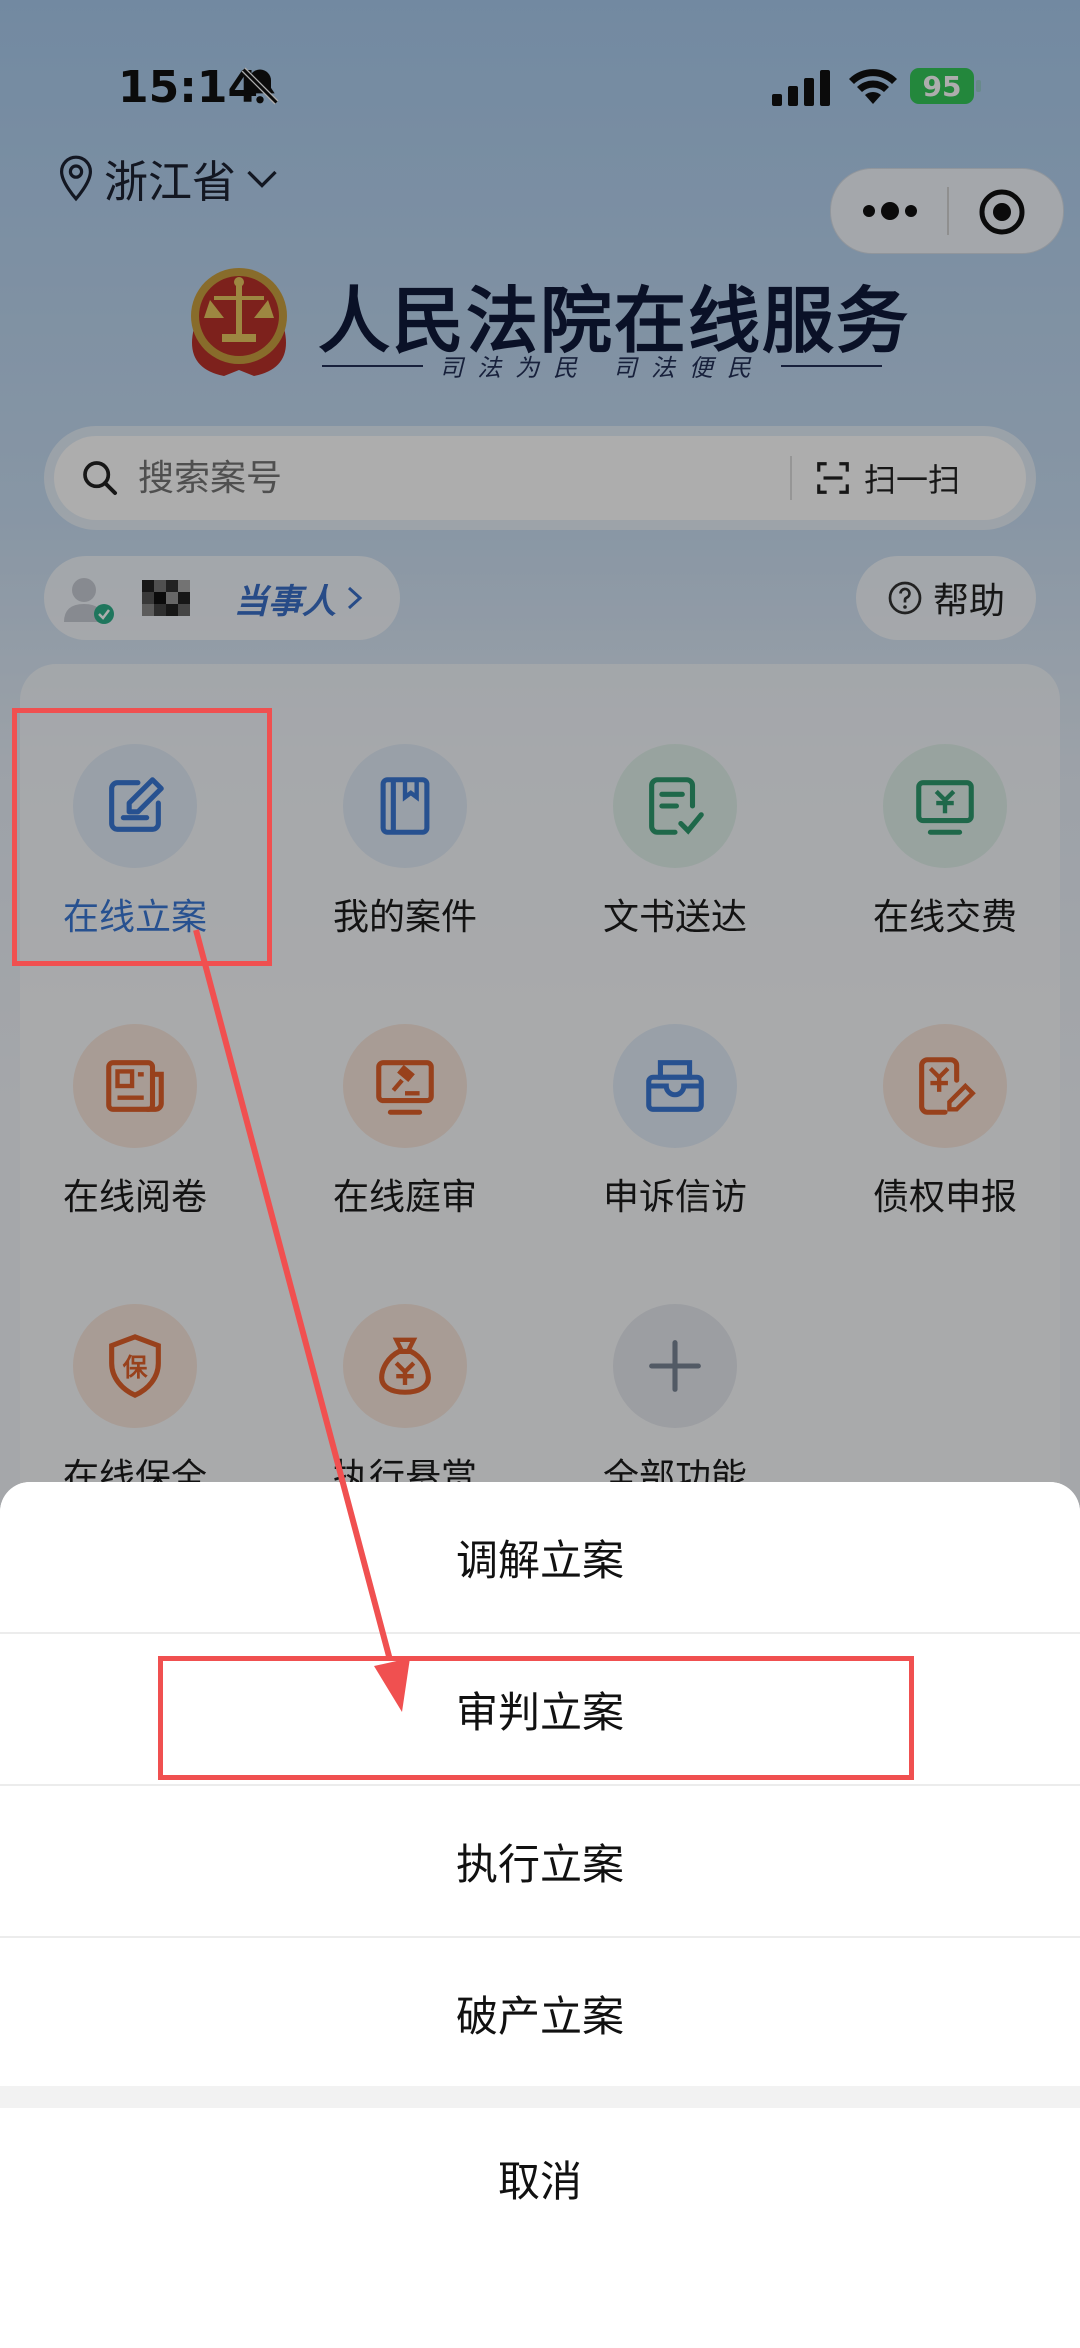 The height and width of the screenshot is (2348, 1080). I want to click on func-online-filing: 在线立案, so click(135, 844).